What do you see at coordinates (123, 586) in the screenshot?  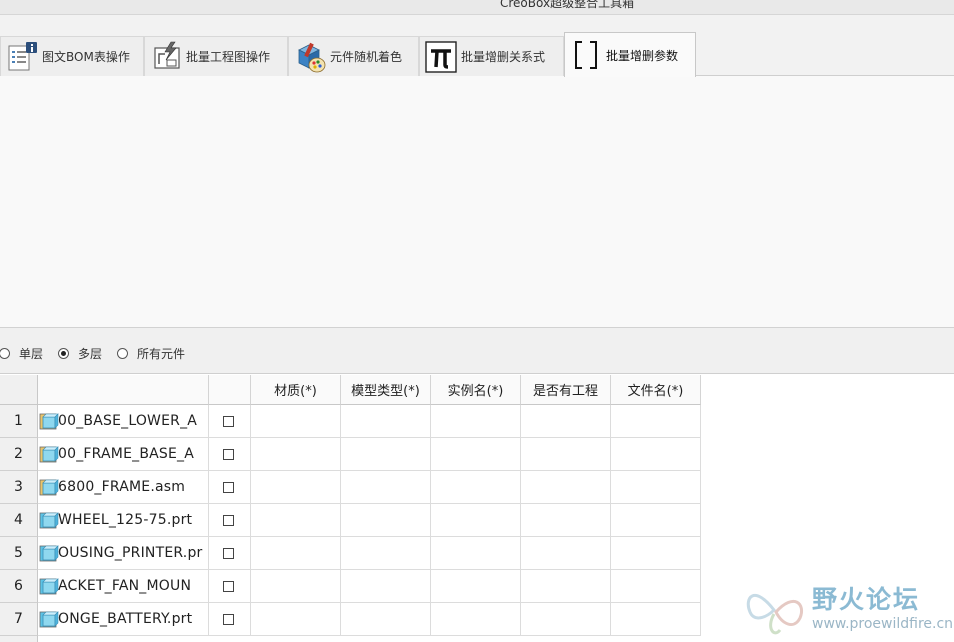 I see `cell-name: ACKET_FAN_MOUN` at bounding box center [123, 586].